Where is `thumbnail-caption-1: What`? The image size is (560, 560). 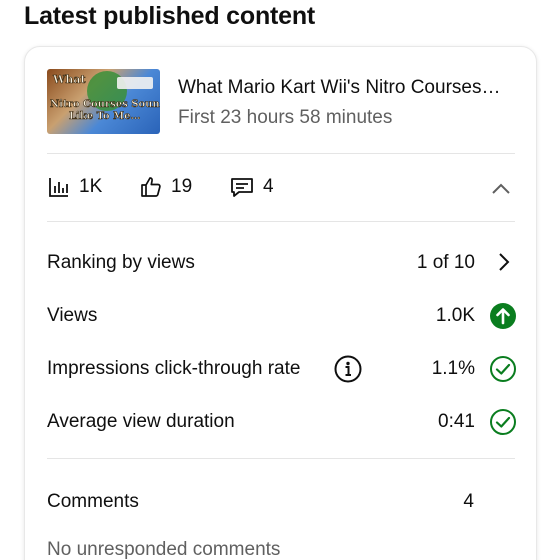 thumbnail-caption-1: What is located at coordinates (69, 79).